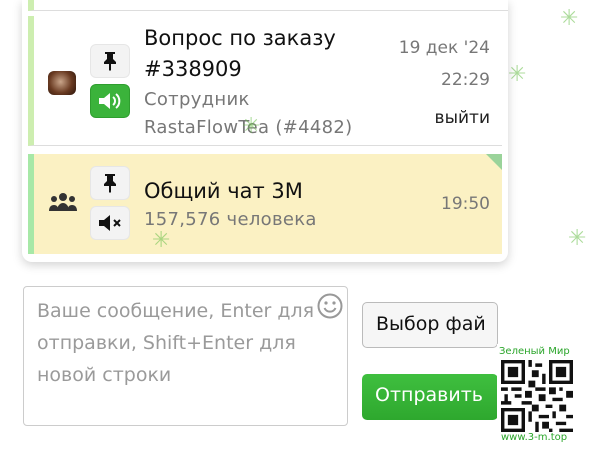 The image size is (591, 457). I want to click on chat-time: 19:50, so click(465, 204).